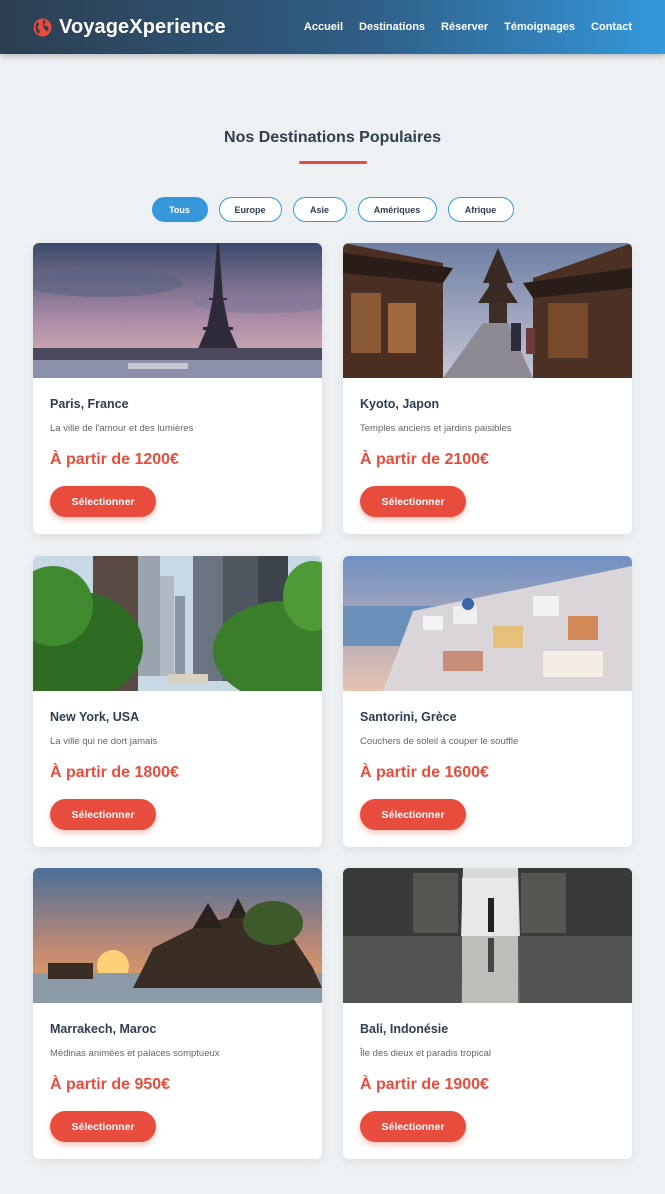 The height and width of the screenshot is (1194, 665). I want to click on card-title: Marrakech, Maroc, so click(103, 1029).